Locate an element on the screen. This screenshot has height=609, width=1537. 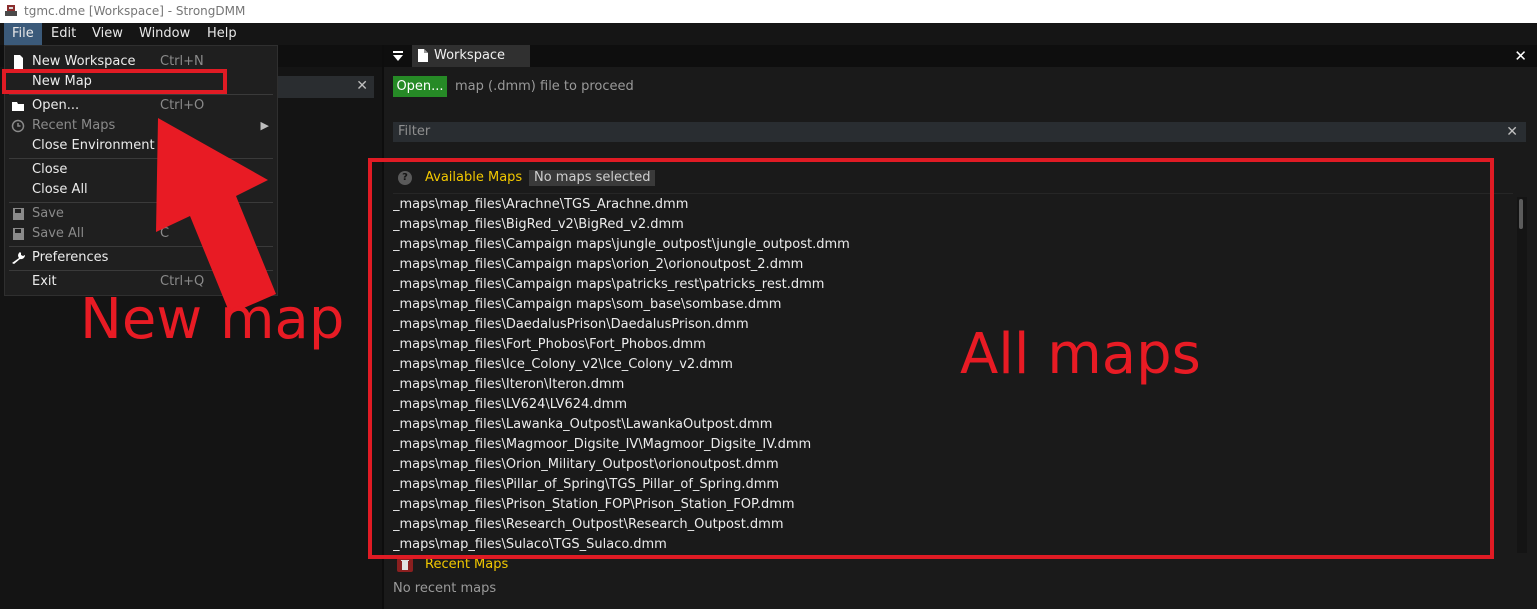
menu-help: Help is located at coordinates (222, 34).